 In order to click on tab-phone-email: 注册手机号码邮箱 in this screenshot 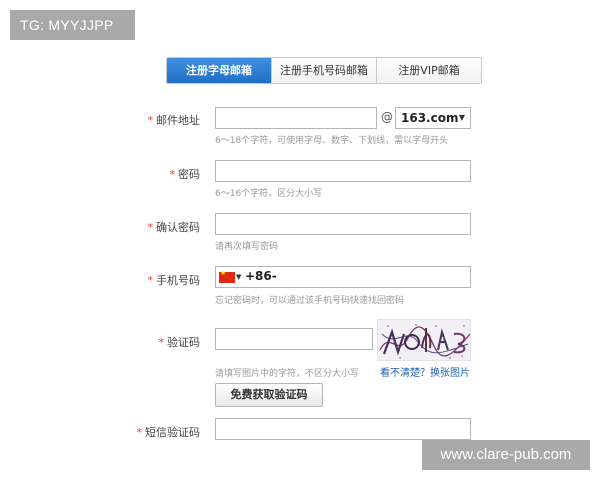, I will do `click(323, 70)`.